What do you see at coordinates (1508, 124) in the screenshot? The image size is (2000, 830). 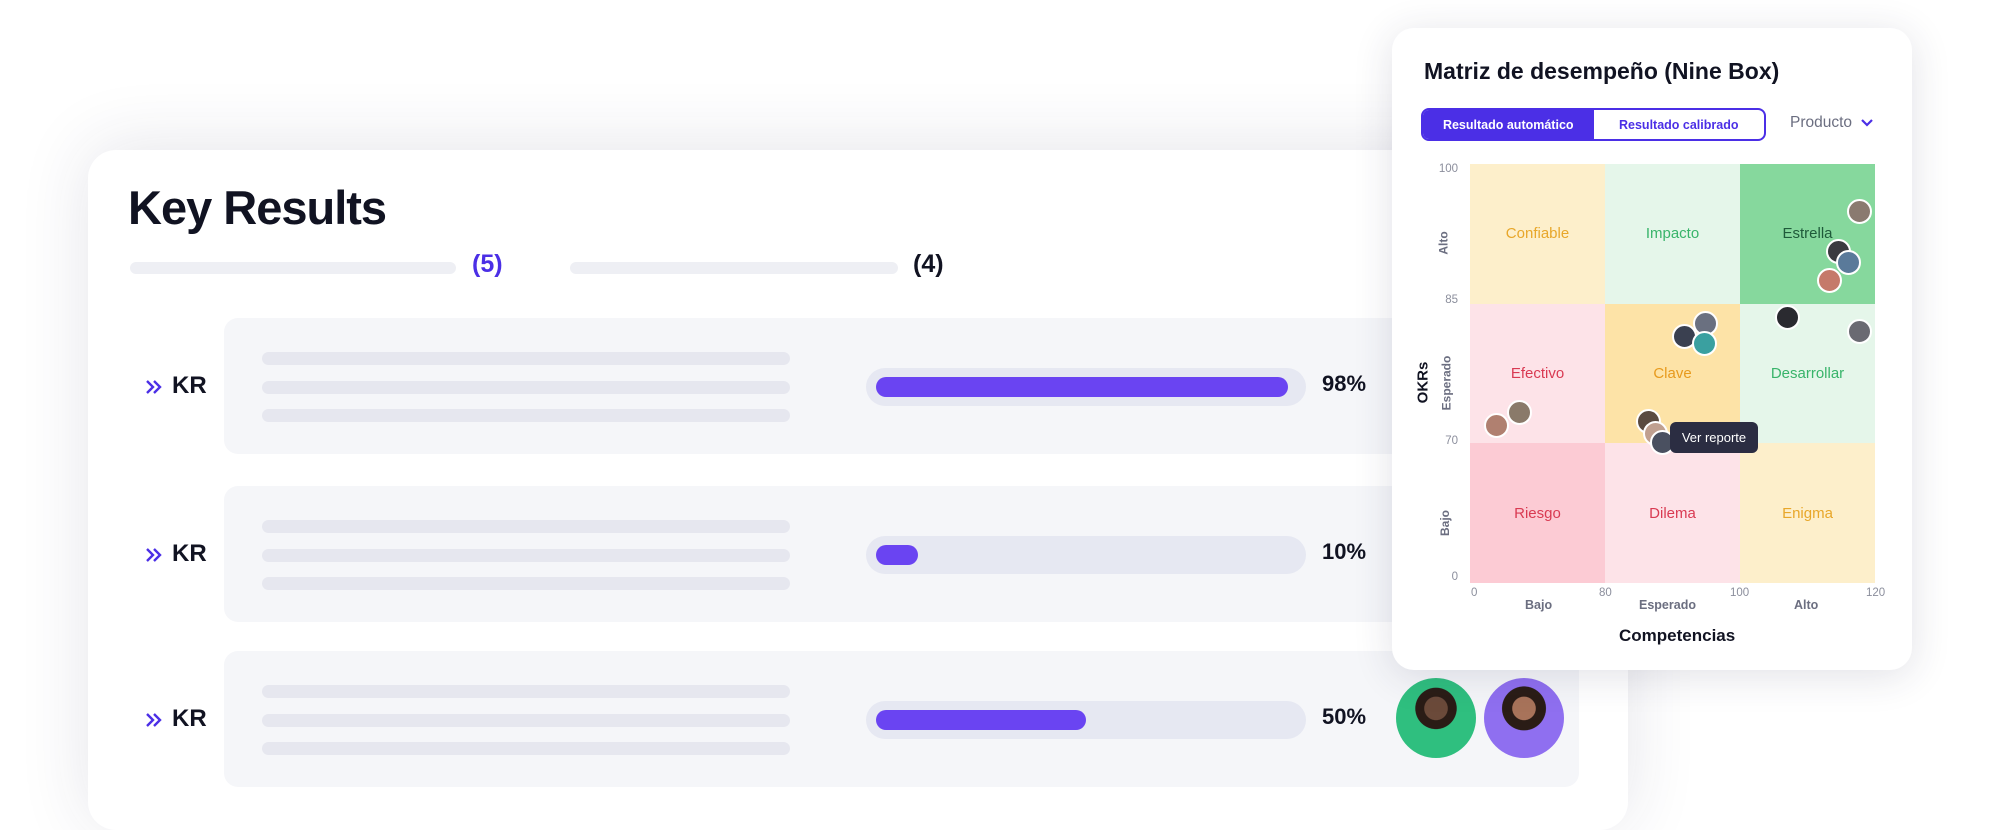 I see `tab-resultado-automatico: Resultado automático` at bounding box center [1508, 124].